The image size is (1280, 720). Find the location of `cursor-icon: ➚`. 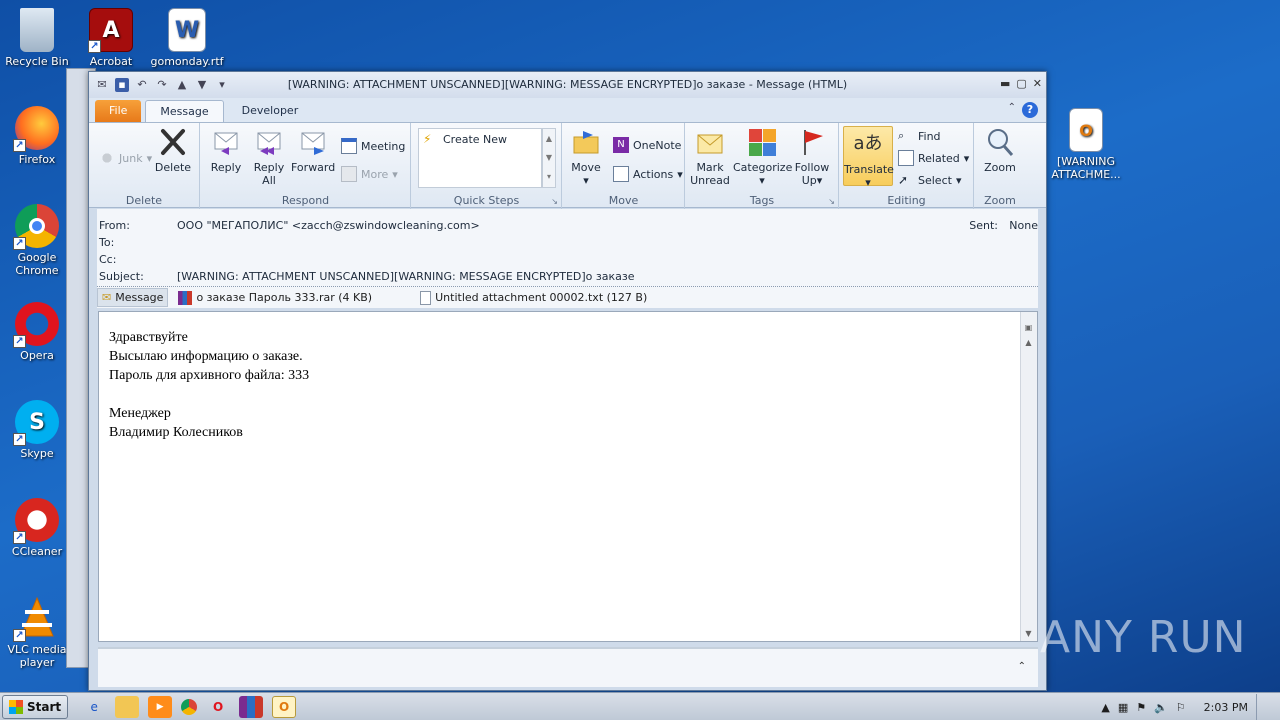

cursor-icon: ➚ is located at coordinates (903, 180).